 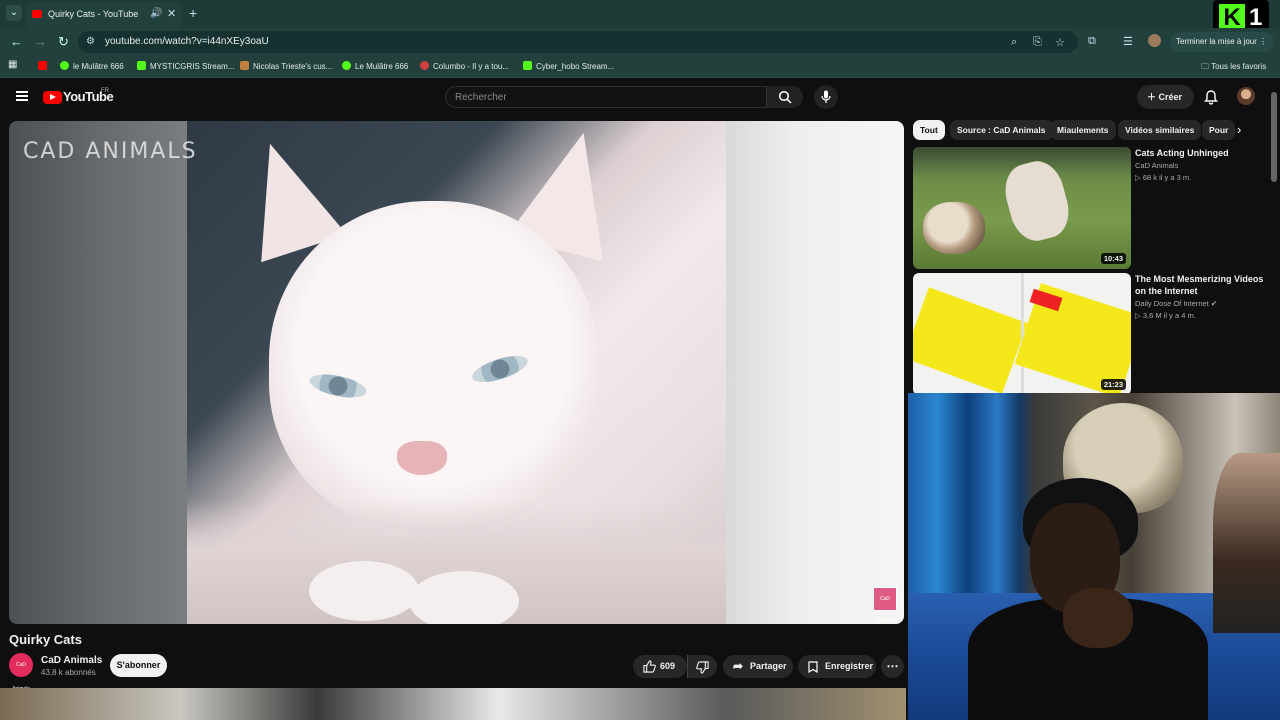 What do you see at coordinates (14, 13) in the screenshot?
I see `tab-search-chevron-icon: ⌄` at bounding box center [14, 13].